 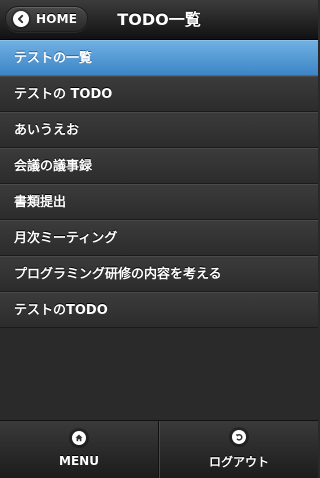 What do you see at coordinates (159, 166) in the screenshot?
I see `list-item: 会議の議事録` at bounding box center [159, 166].